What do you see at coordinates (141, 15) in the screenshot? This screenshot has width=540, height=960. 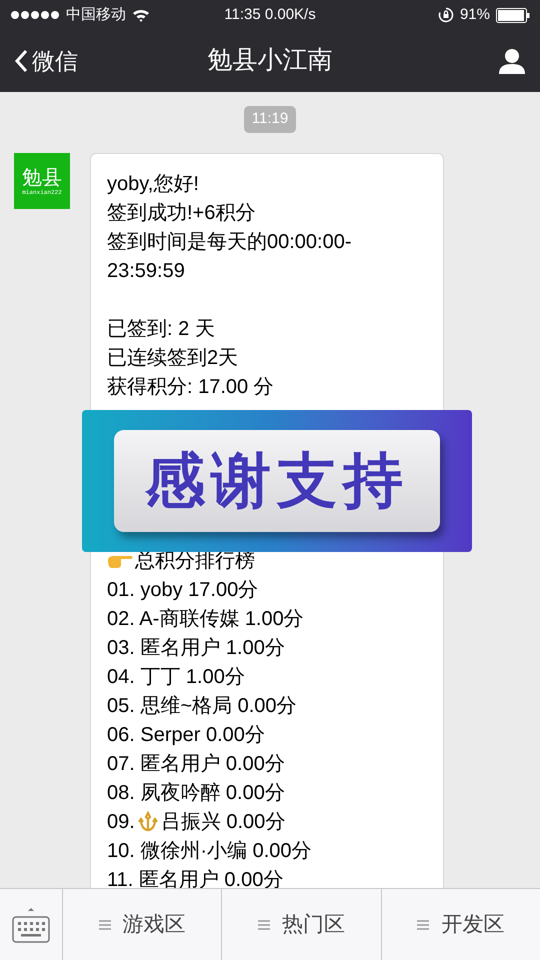 I see `wifi-icon` at bounding box center [141, 15].